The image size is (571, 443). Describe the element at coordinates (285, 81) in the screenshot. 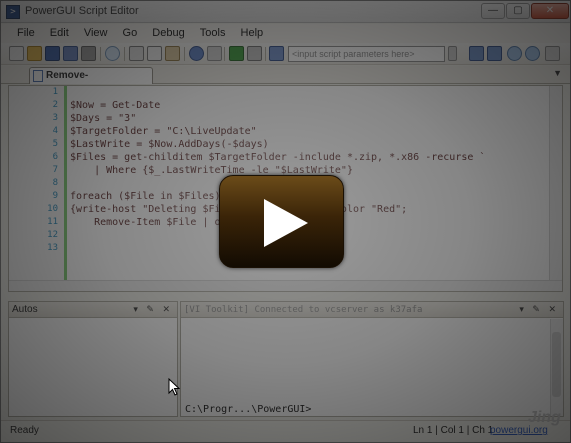

I see `tab-strip: Remove-Li..._days.ps1 ▼` at that location.